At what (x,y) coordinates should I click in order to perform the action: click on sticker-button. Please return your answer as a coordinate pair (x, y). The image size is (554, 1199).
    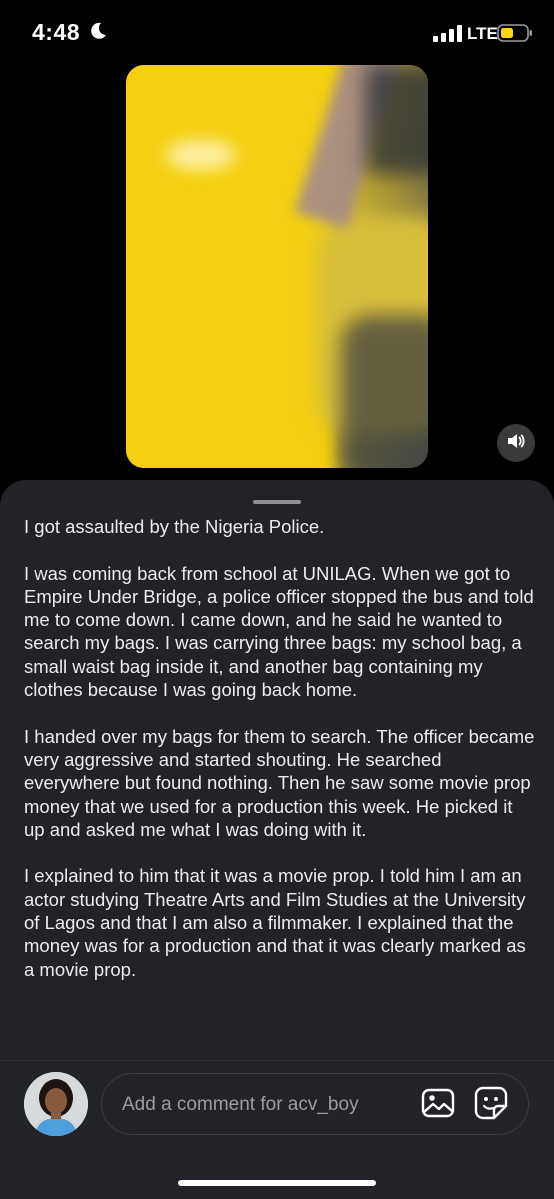
    Looking at the image, I should click on (491, 1105).